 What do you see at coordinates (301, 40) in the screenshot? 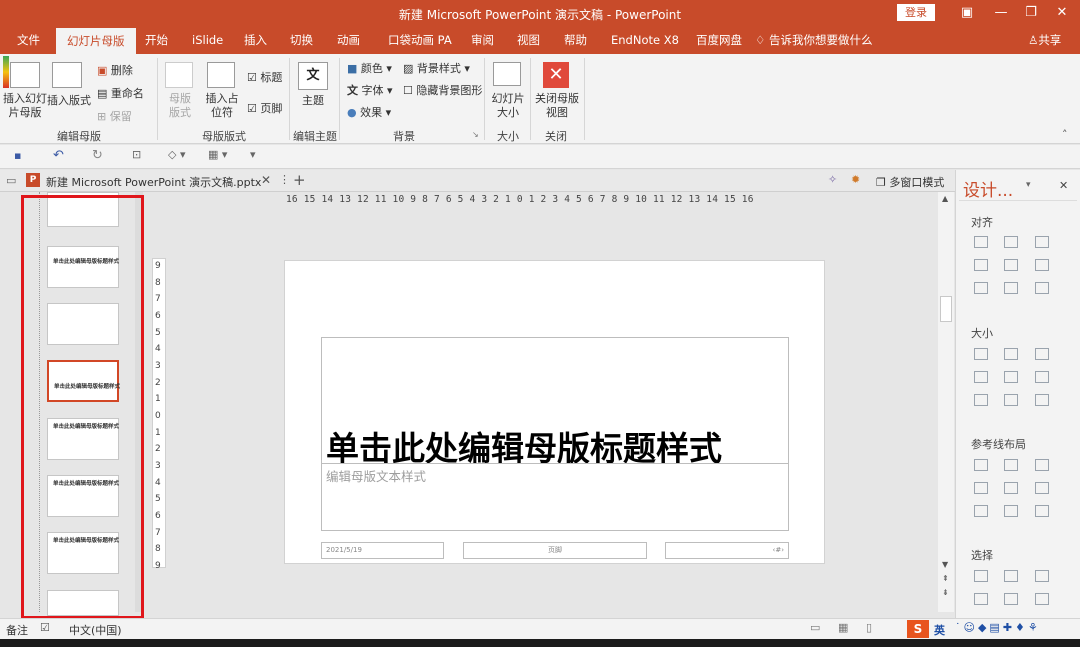
I see `tab-transitions: 切换` at bounding box center [301, 40].